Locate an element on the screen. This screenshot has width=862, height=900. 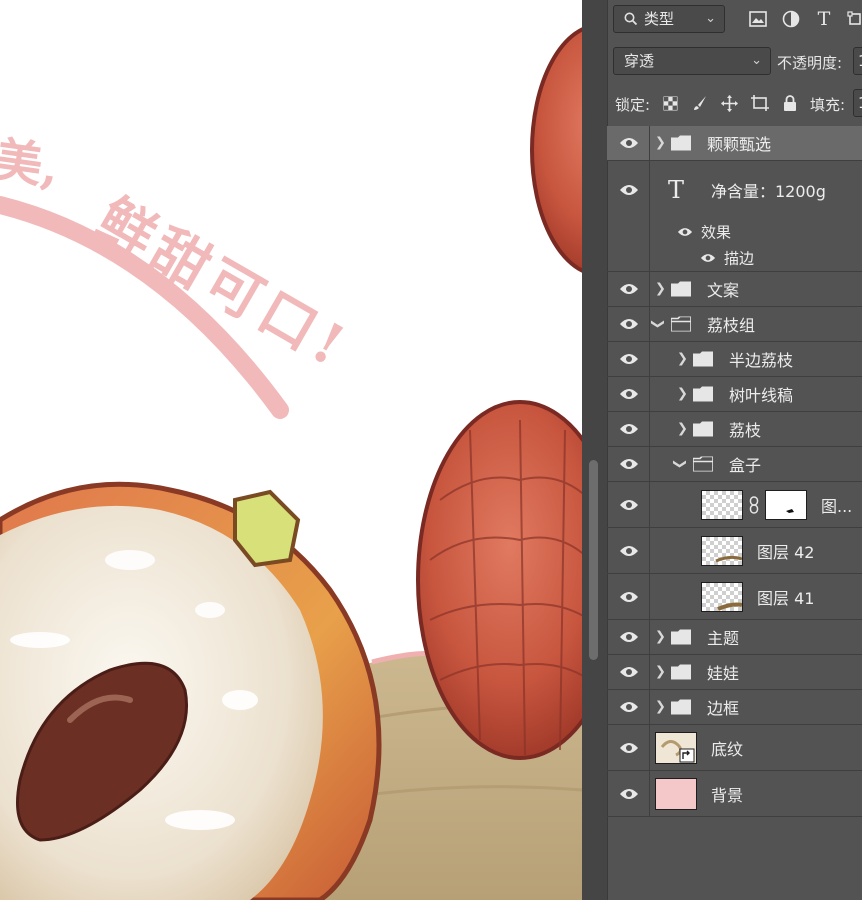
link-chain-icon is located at coordinates (754, 505).